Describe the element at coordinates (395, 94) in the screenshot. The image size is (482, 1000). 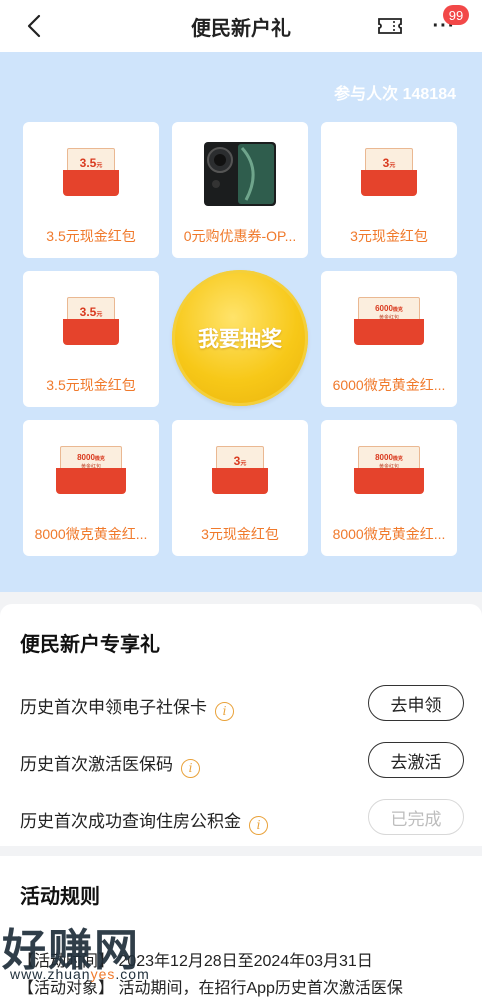
I see `participant-count: 参与人次 148184` at that location.